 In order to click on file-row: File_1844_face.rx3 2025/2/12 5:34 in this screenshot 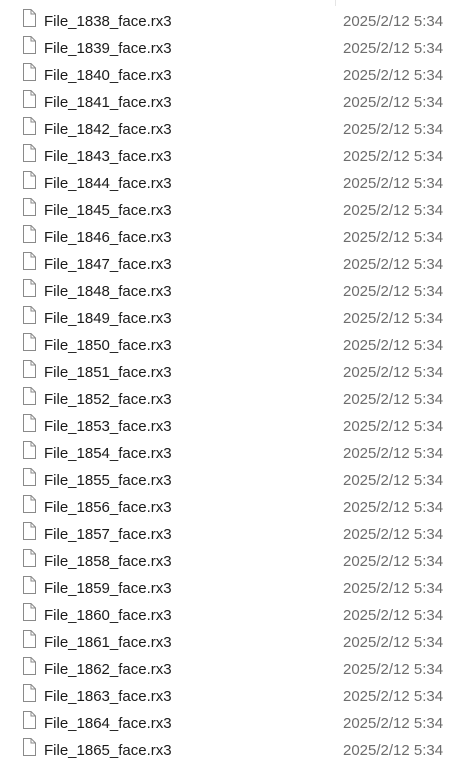, I will do `click(232, 184)`.